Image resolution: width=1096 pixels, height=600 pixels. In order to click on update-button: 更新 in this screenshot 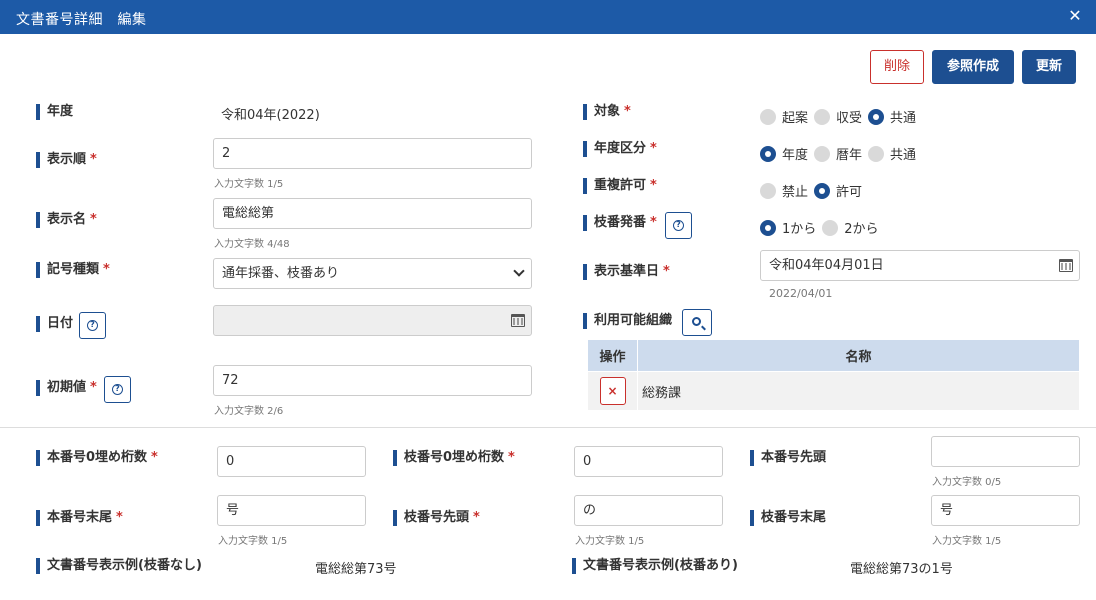, I will do `click(1049, 67)`.